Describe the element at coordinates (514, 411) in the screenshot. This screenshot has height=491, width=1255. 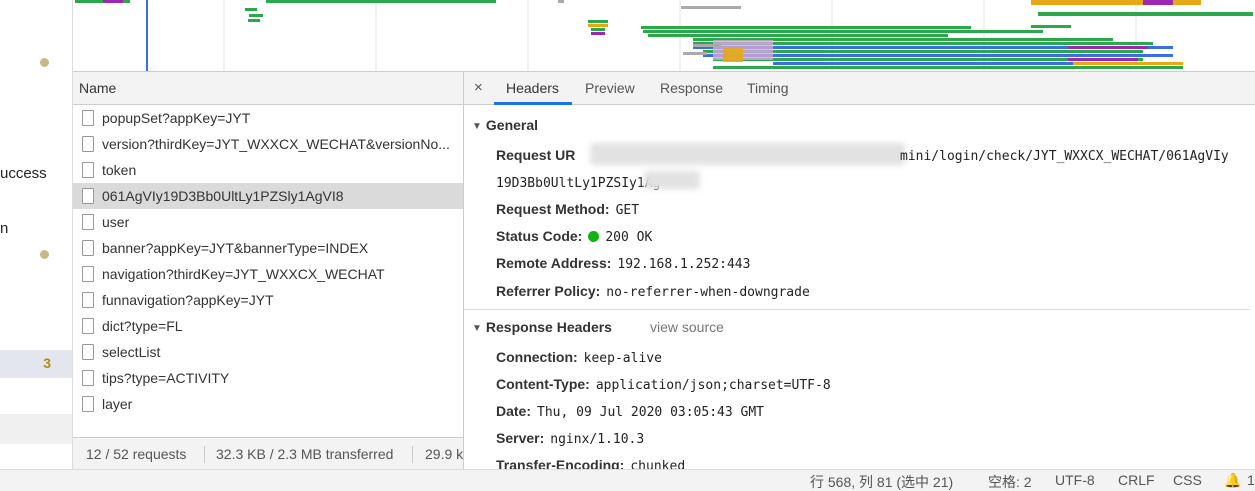
I see `header-key: Date:` at that location.